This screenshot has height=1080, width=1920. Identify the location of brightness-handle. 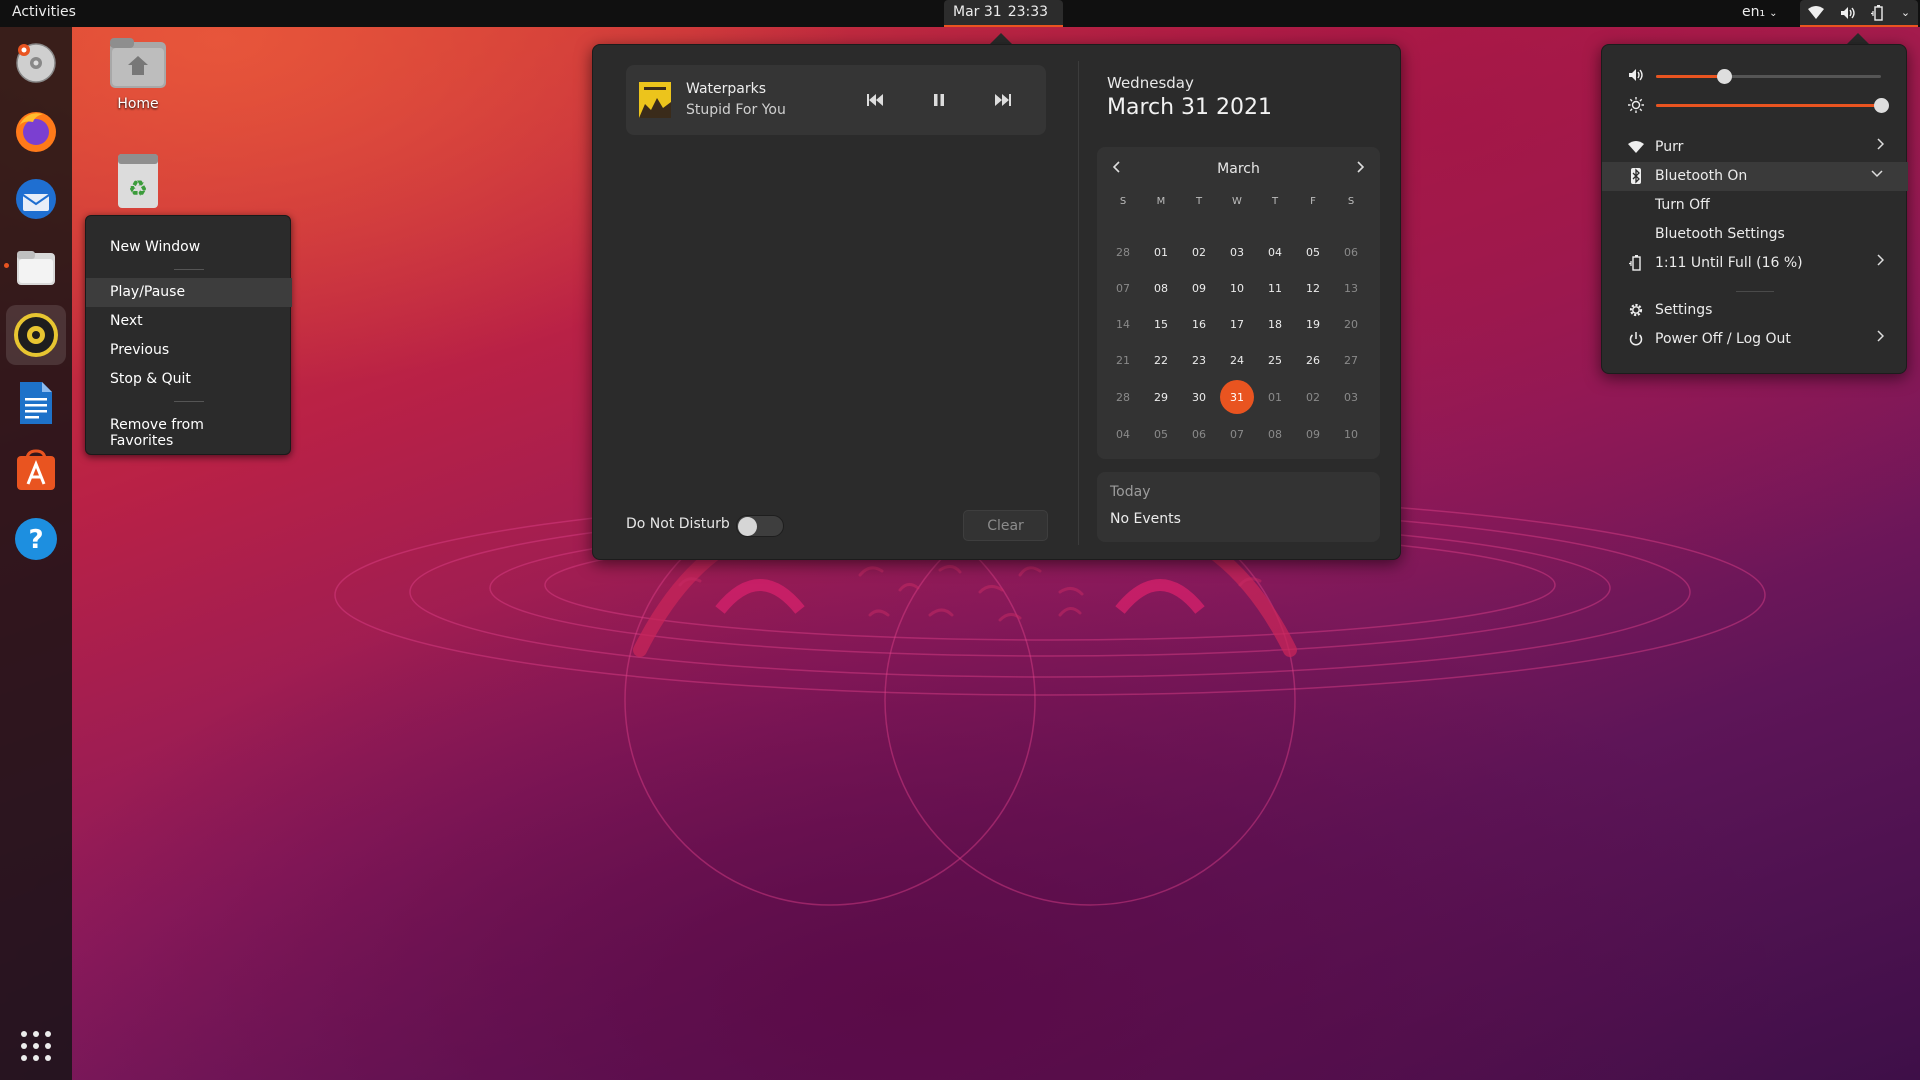
(1881, 105).